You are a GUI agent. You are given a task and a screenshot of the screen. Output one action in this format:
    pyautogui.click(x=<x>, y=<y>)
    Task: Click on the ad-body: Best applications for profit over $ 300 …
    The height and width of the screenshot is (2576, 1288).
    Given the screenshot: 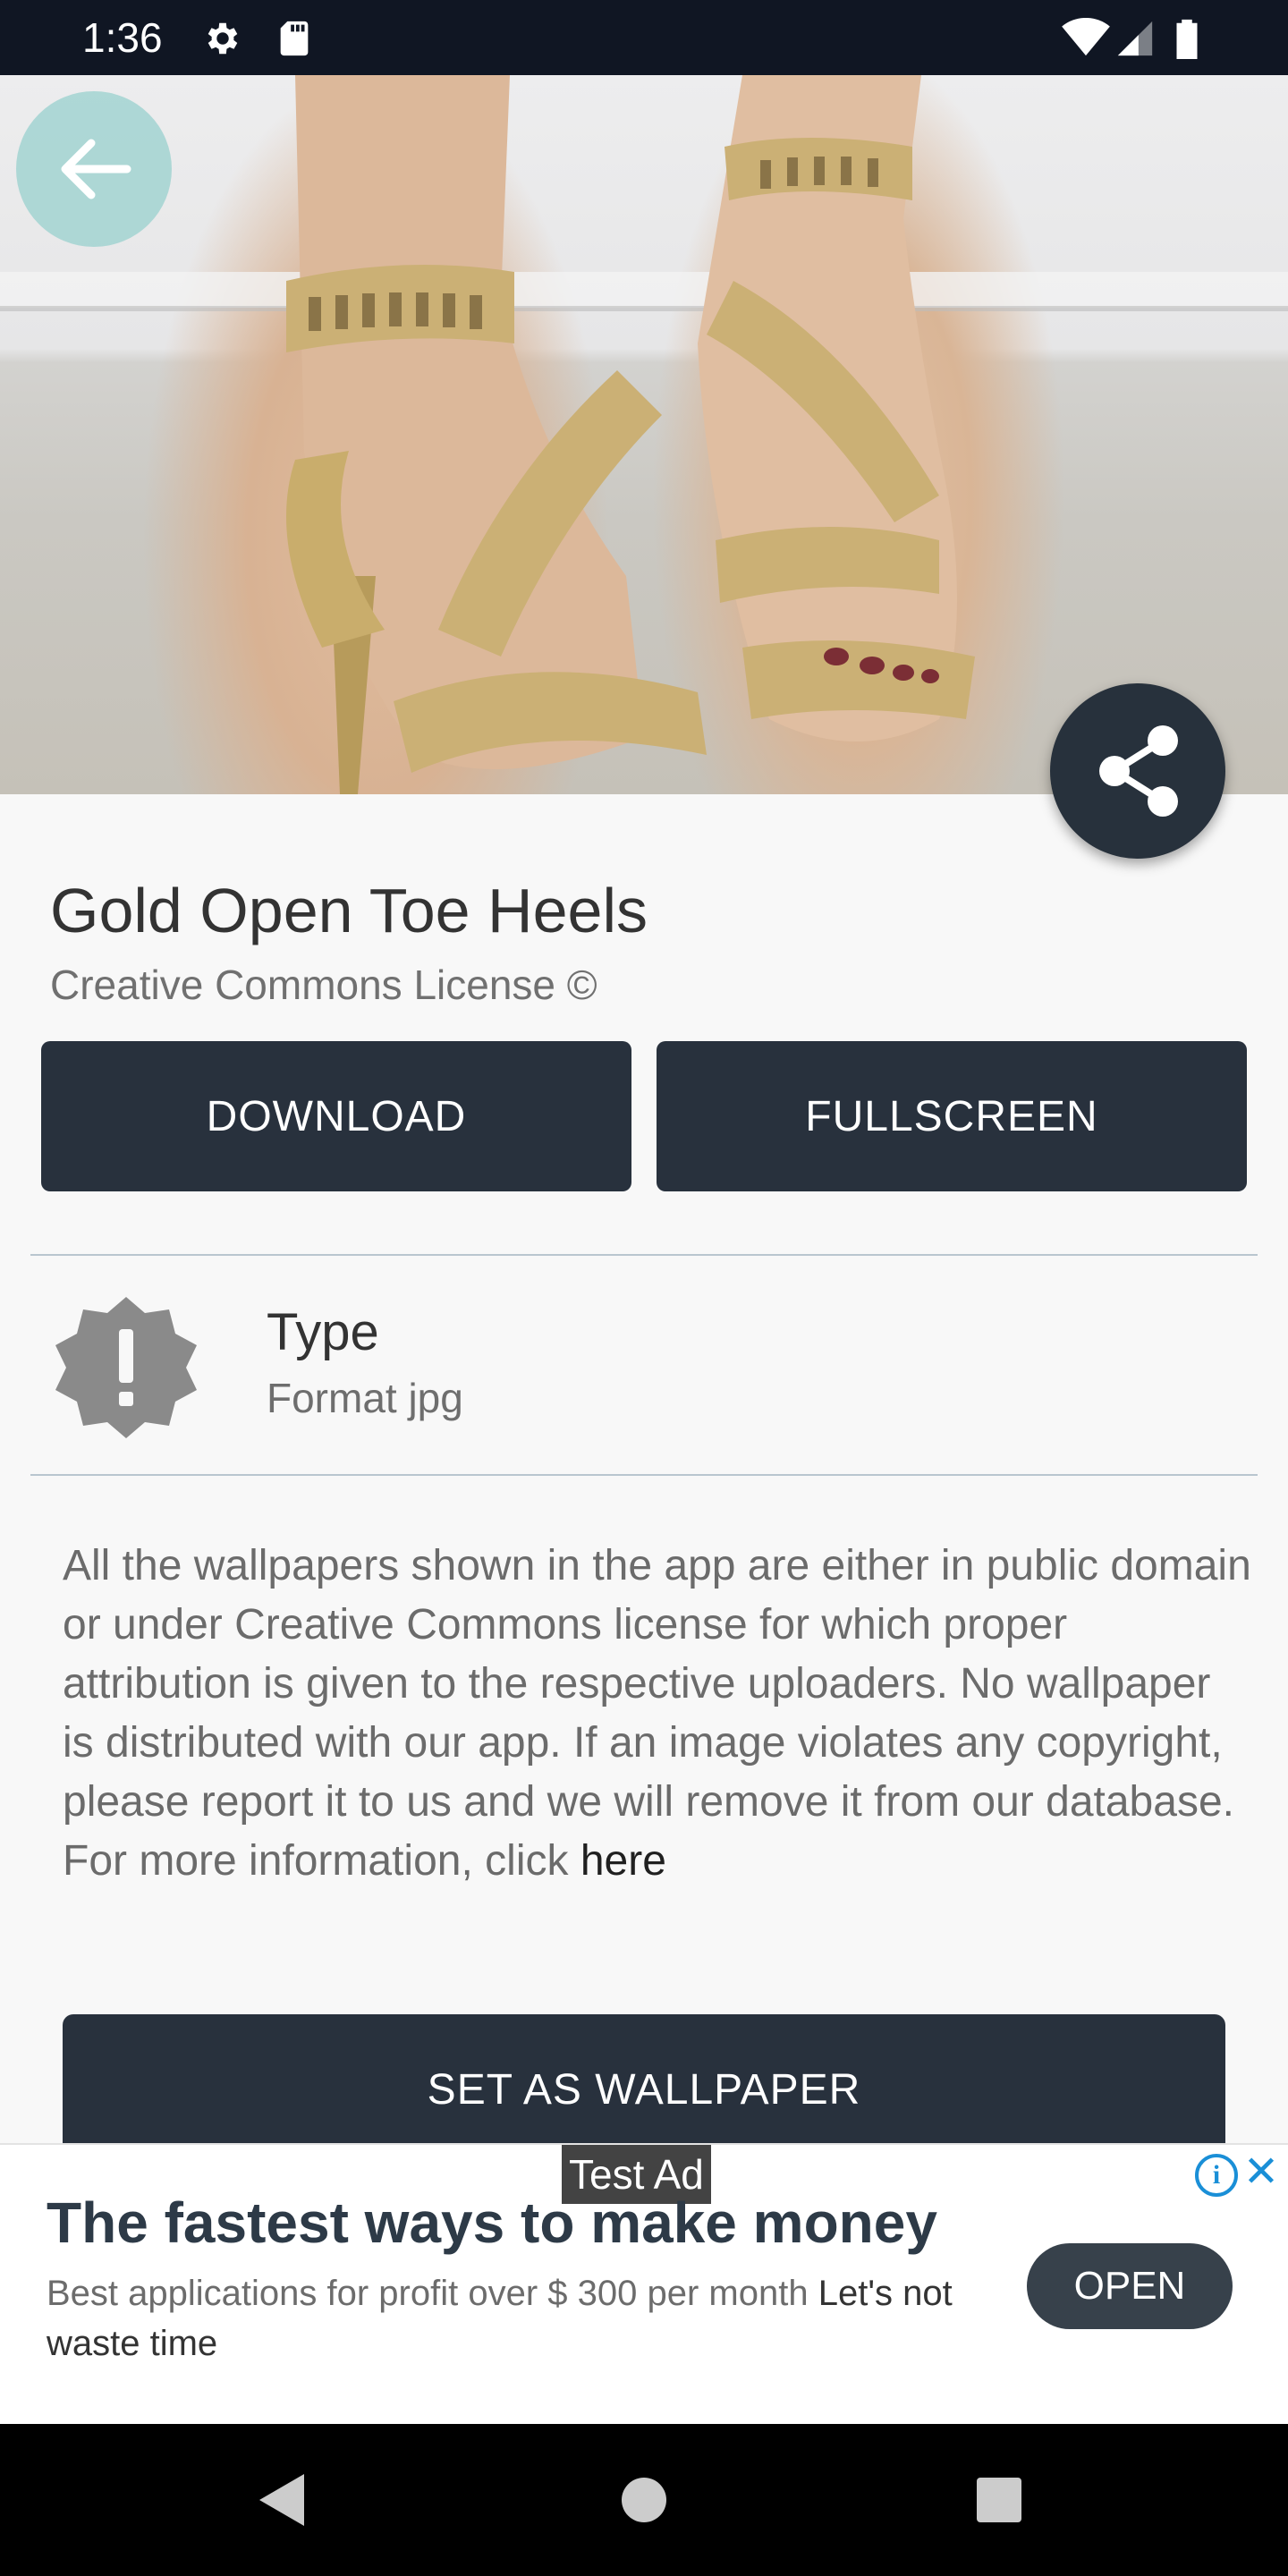 What is the action you would take?
    pyautogui.click(x=512, y=2318)
    